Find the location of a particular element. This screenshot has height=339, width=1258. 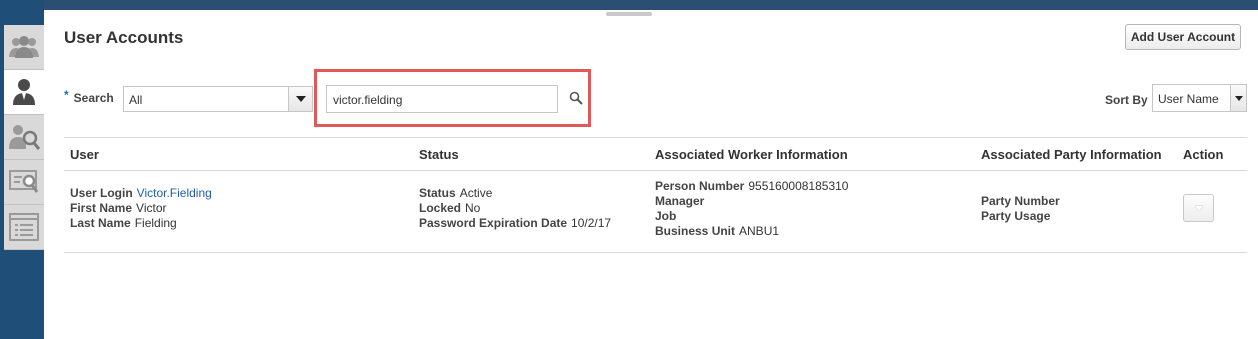

search-input: victor.fielding is located at coordinates (442, 99).